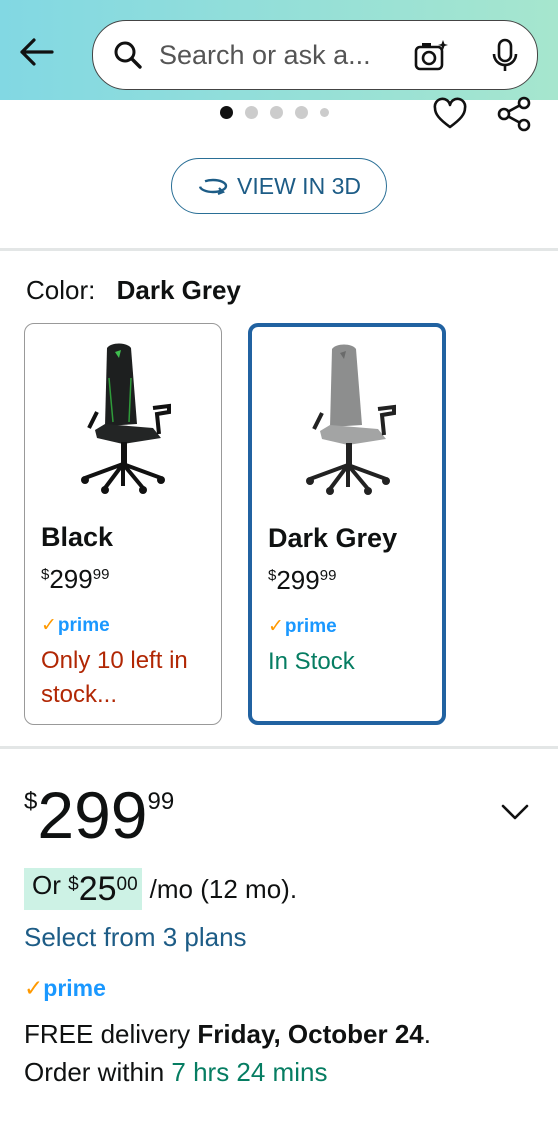  I want to click on view-in-3d-label: VIEW IN 3D, so click(299, 185).